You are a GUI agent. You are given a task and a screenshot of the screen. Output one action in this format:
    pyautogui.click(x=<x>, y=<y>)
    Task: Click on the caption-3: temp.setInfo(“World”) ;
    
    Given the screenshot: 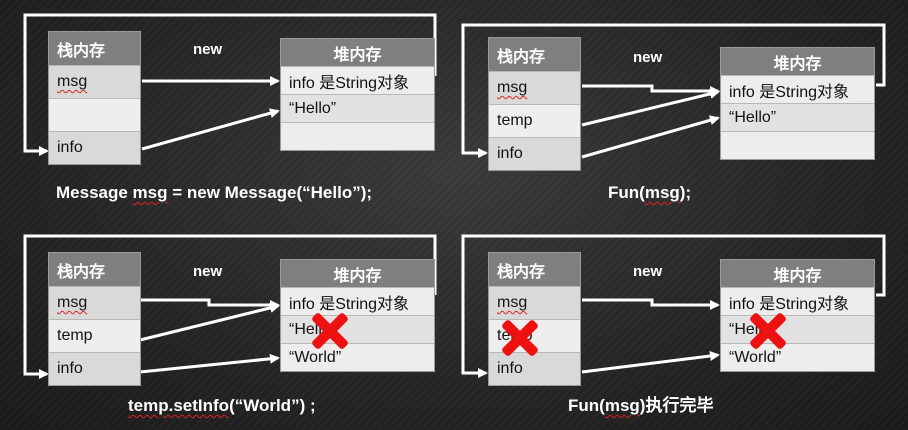 What is the action you would take?
    pyautogui.click(x=222, y=405)
    